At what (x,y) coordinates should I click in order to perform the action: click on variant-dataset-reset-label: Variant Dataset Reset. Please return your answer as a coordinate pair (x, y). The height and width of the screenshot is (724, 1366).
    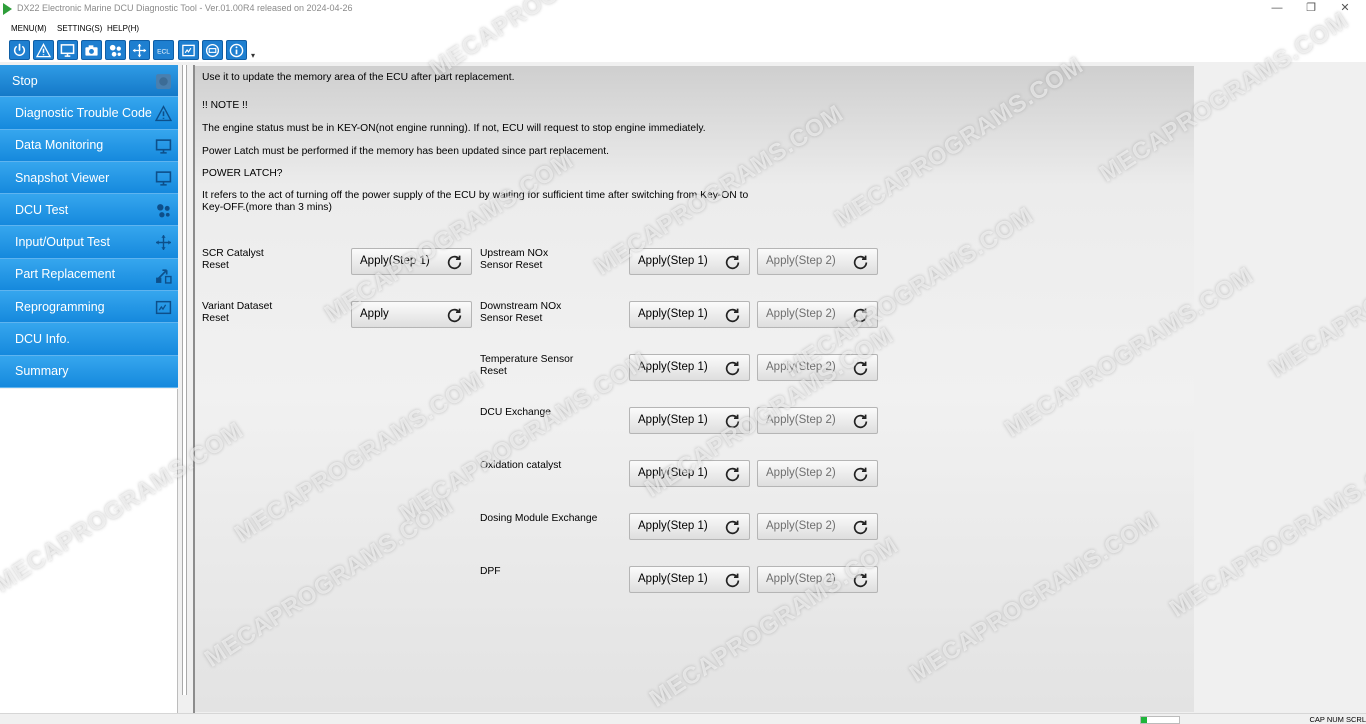
    Looking at the image, I should click on (237, 312).